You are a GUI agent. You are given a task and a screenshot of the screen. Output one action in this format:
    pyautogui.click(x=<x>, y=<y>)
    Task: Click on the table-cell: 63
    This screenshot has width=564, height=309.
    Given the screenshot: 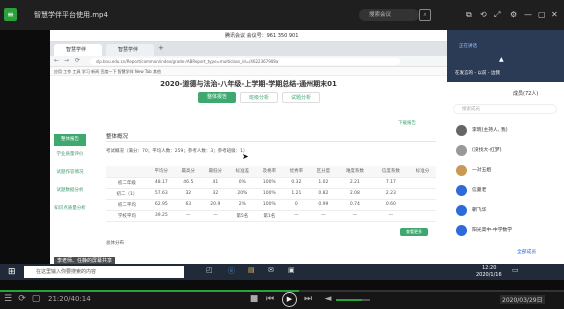 What is the action you would take?
    pyautogui.click(x=188, y=205)
    